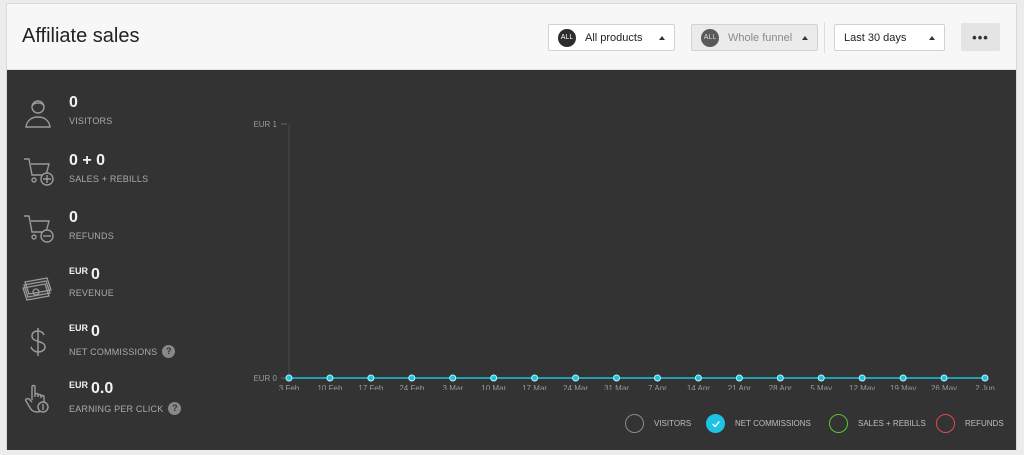 Image resolution: width=1024 pixels, height=455 pixels. I want to click on metric-label: VISITORS, so click(90, 121).